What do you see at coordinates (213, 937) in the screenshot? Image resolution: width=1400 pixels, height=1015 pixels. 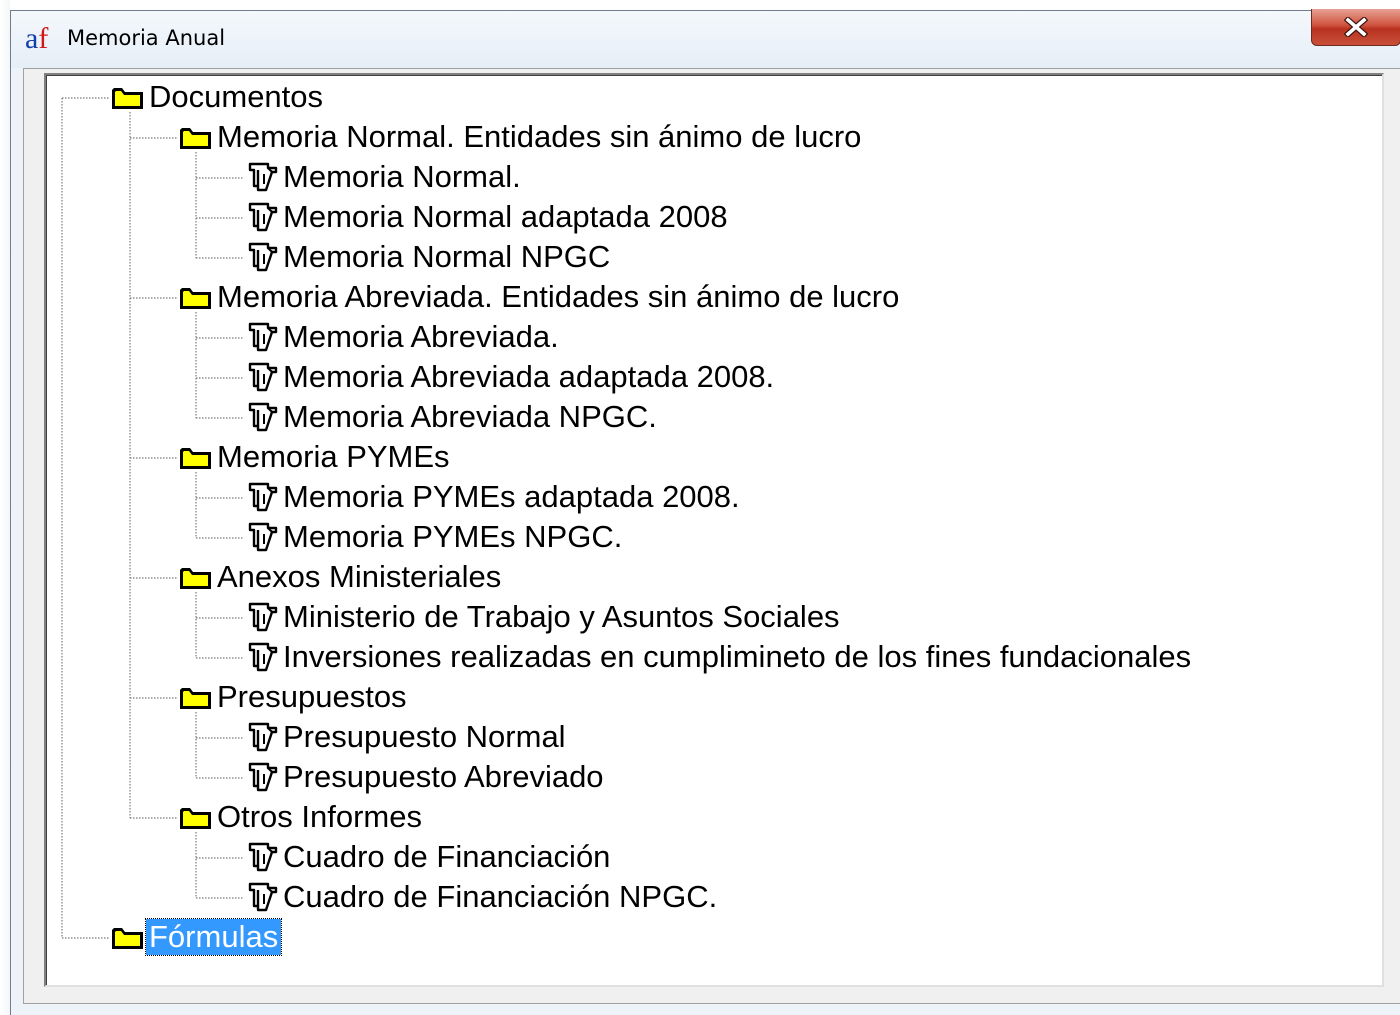 I see `tree-node-label: Fórmulas` at bounding box center [213, 937].